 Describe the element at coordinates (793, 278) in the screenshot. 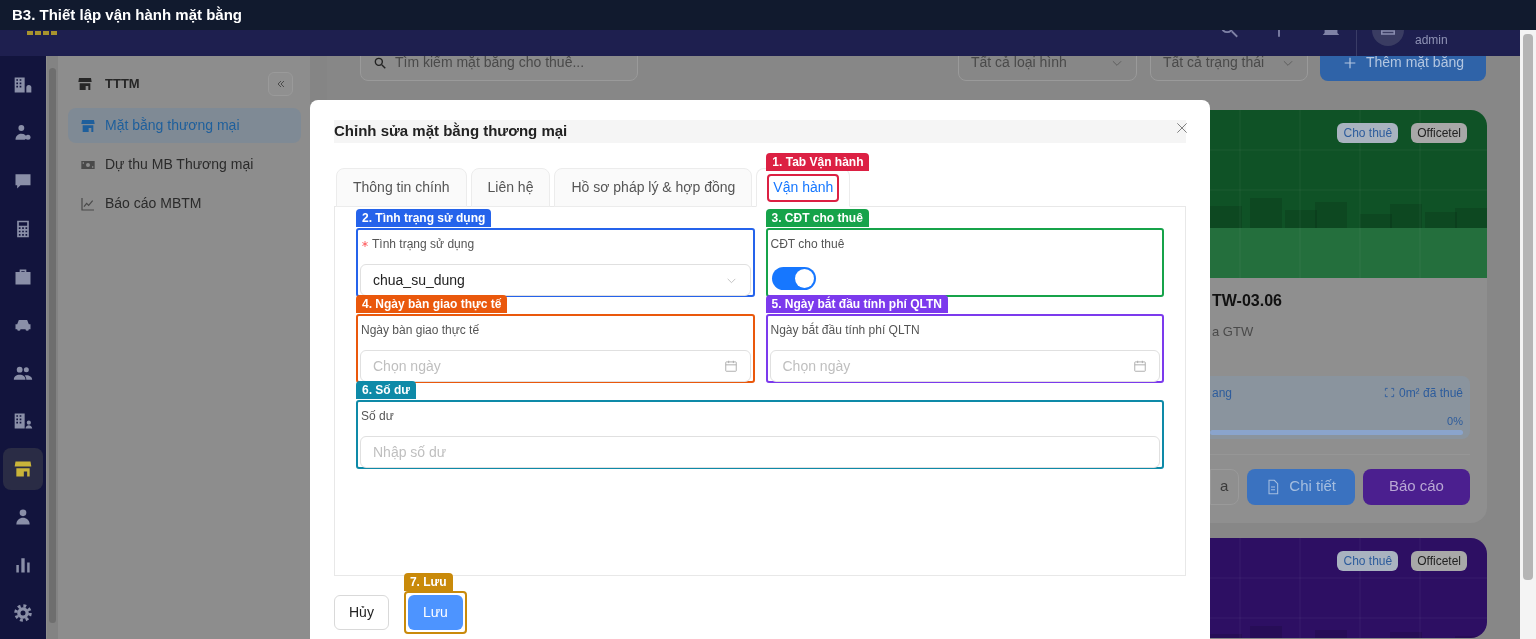

I see `toggle-switch` at that location.